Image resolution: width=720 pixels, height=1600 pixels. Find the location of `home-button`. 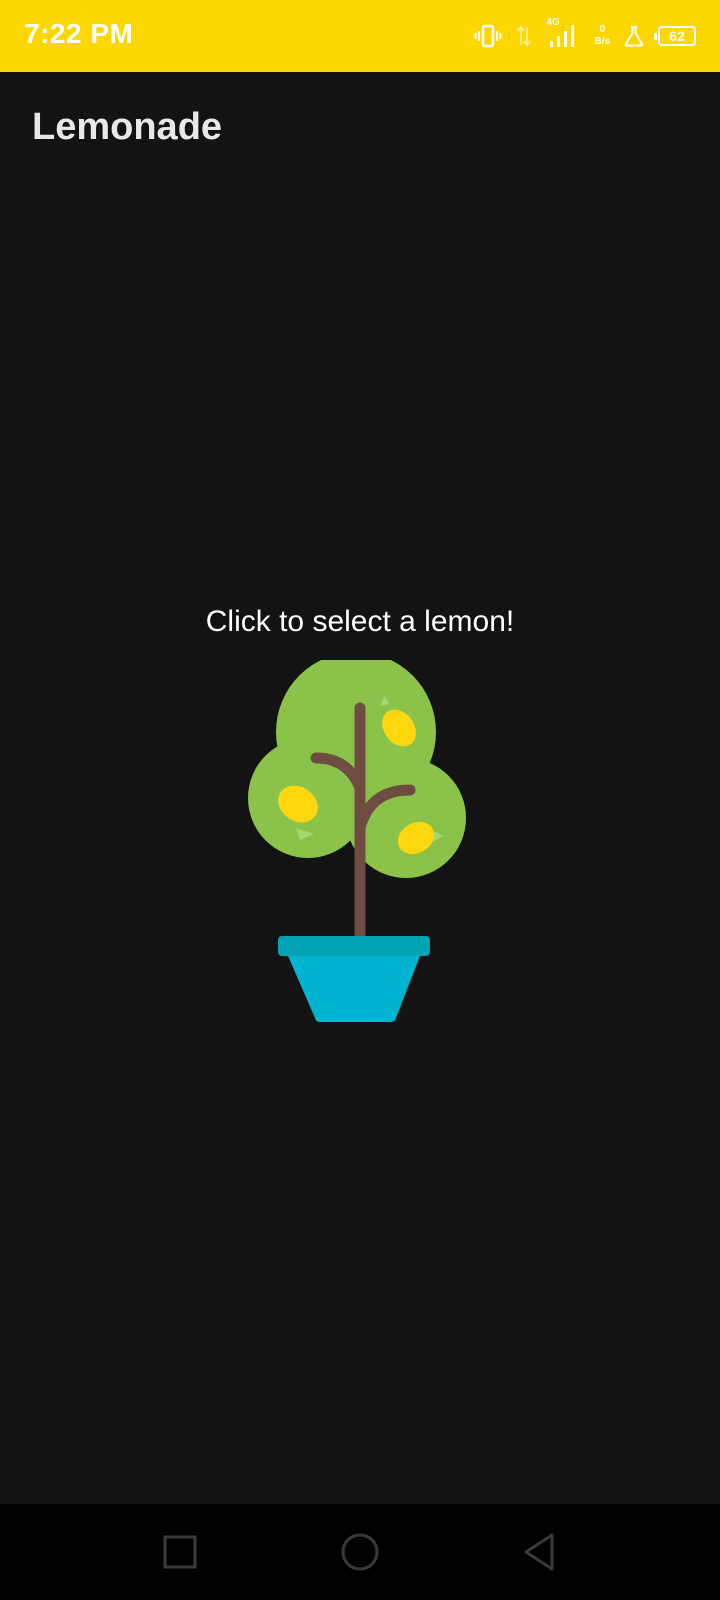

home-button is located at coordinates (360, 1552).